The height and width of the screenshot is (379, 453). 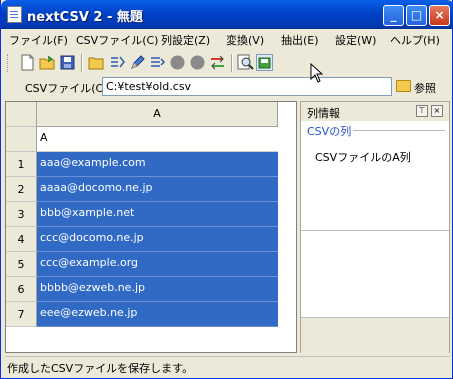 I want to click on menu-csv-file: CSVファイル(C), so click(x=117, y=40).